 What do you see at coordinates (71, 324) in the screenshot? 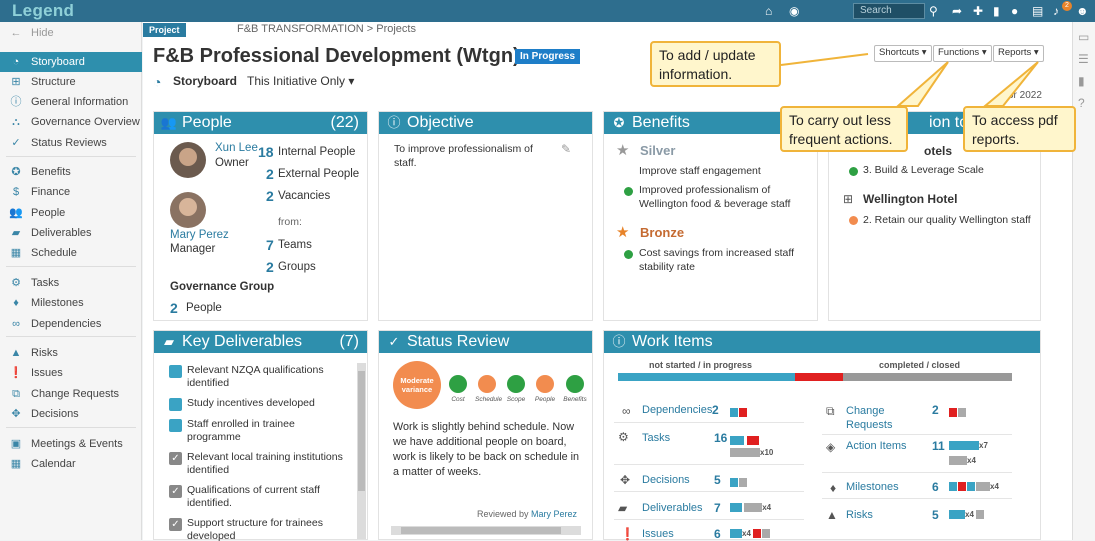
I see `sidebar-item-dependencies: ∞ Dependencies` at bounding box center [71, 324].